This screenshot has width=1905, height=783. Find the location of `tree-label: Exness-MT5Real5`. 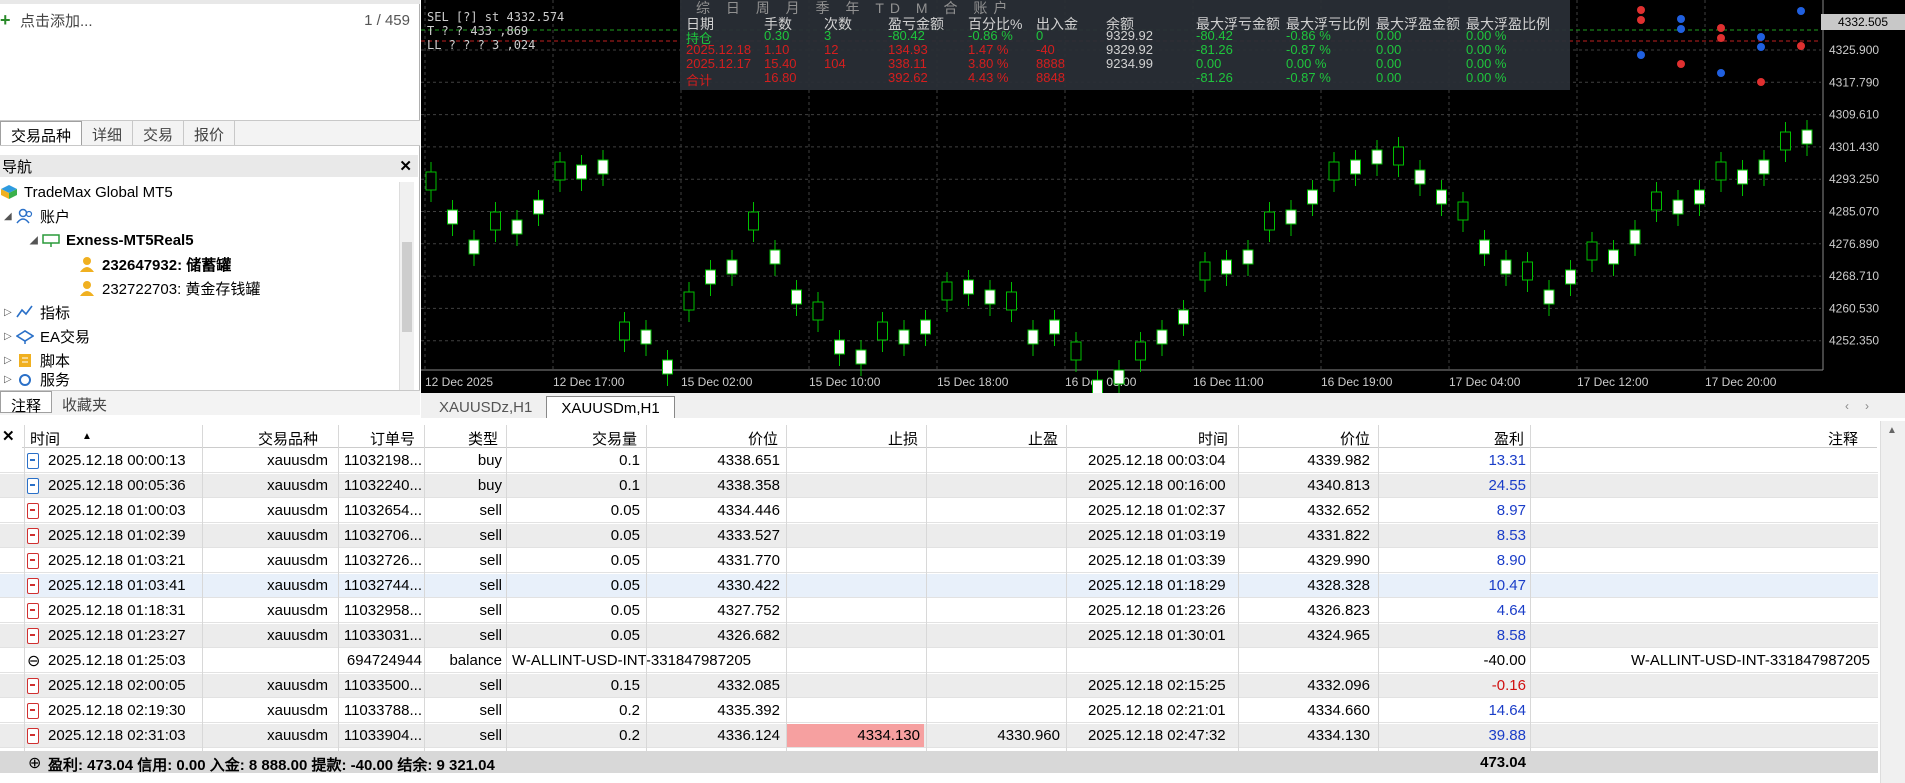

tree-label: Exness-MT5Real5 is located at coordinates (130, 240).